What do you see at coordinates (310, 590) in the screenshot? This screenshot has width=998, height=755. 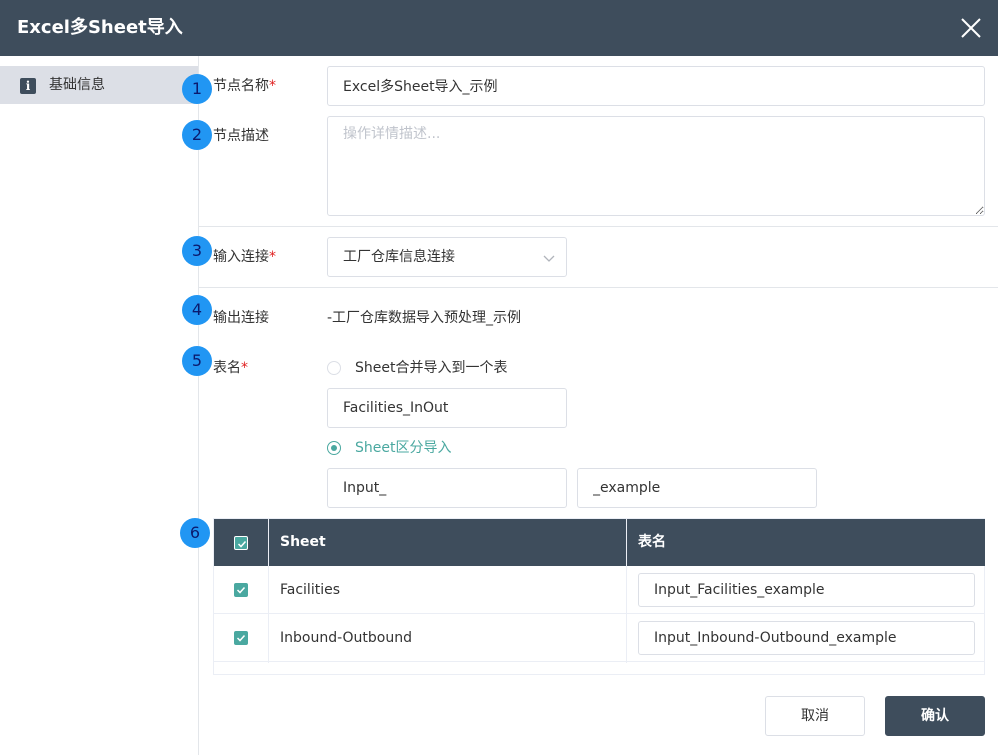 I see `sheet-name: Facilities` at bounding box center [310, 590].